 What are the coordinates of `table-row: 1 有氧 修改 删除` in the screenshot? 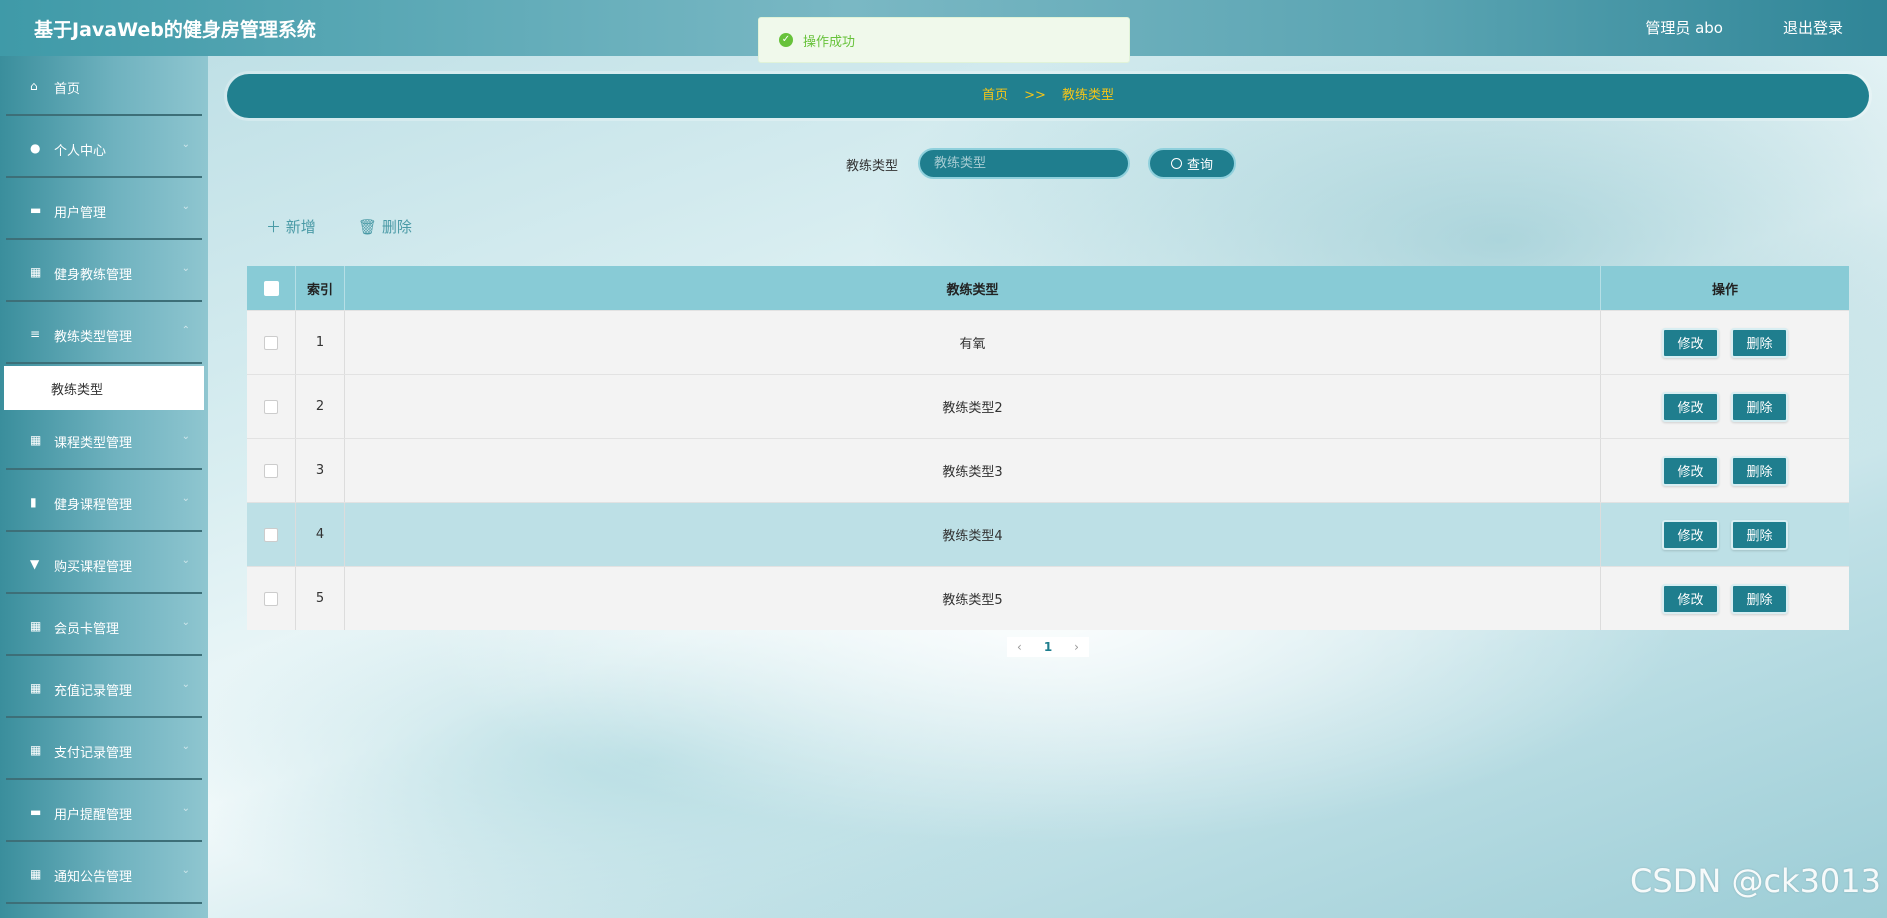 It's located at (1048, 342).